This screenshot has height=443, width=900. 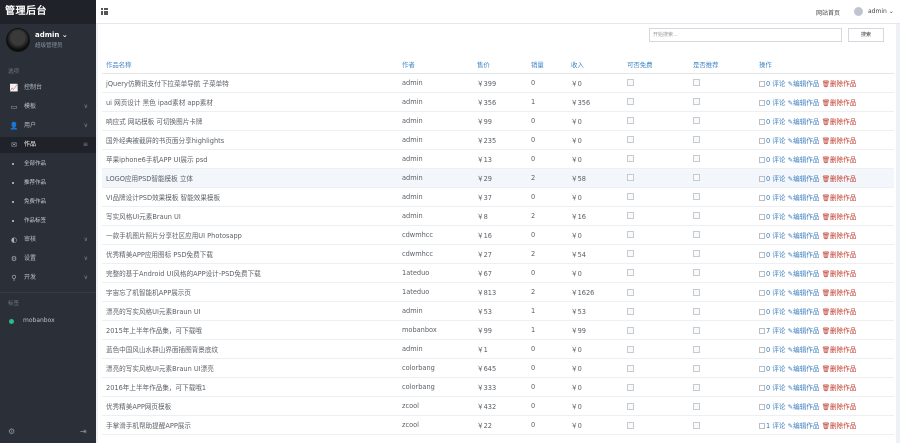 I want to click on sidebar-subitem-free: 免费作品, so click(x=48, y=202).